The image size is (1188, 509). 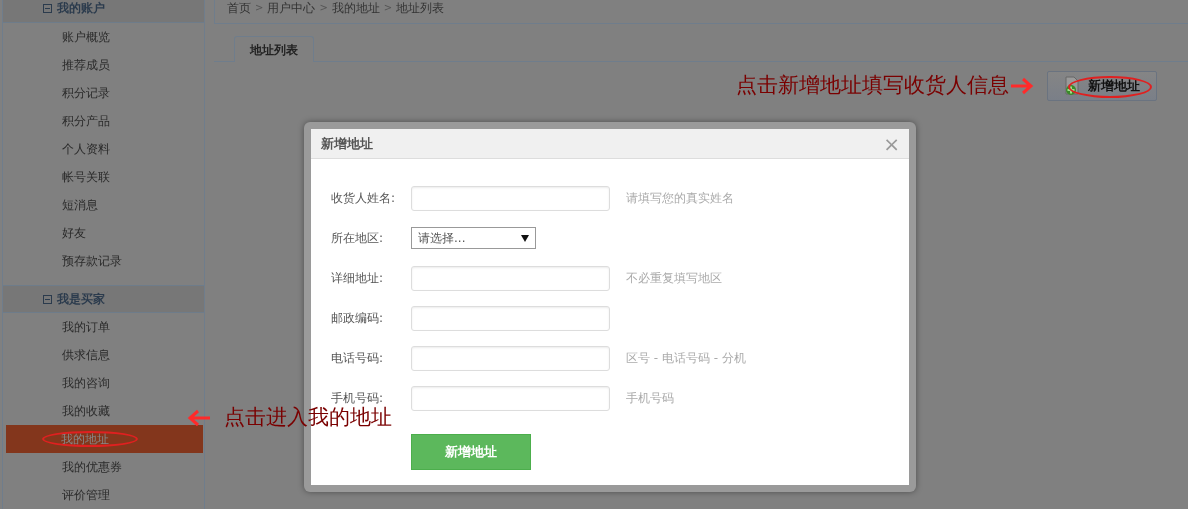 I want to click on sidebar-item: 我的咨询, so click(x=103, y=383).